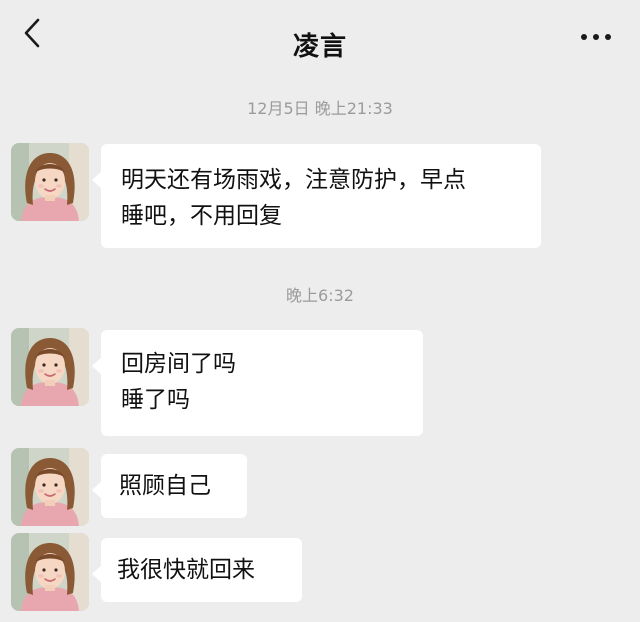 Image resolution: width=640 pixels, height=622 pixels. What do you see at coordinates (293, 180) in the screenshot?
I see `message-text-line: 明天还有场雨戏，注意防护，早点` at bounding box center [293, 180].